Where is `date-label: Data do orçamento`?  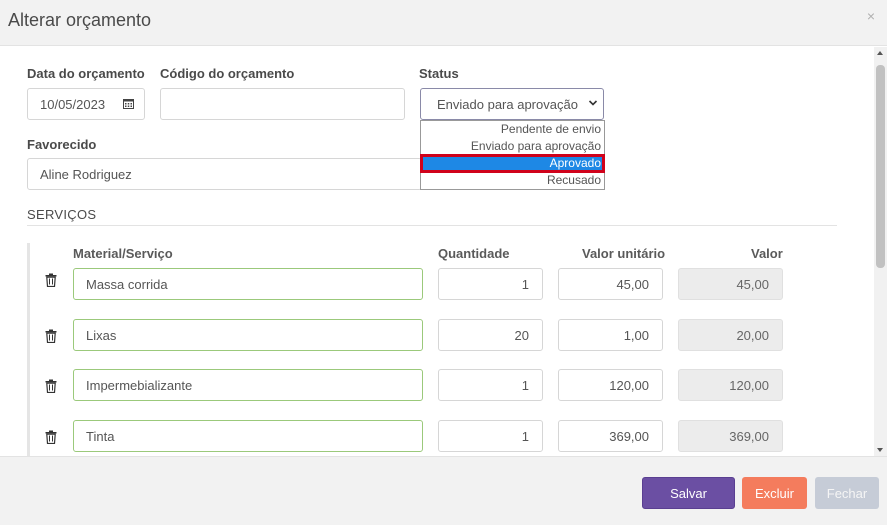 date-label: Data do orçamento is located at coordinates (86, 73).